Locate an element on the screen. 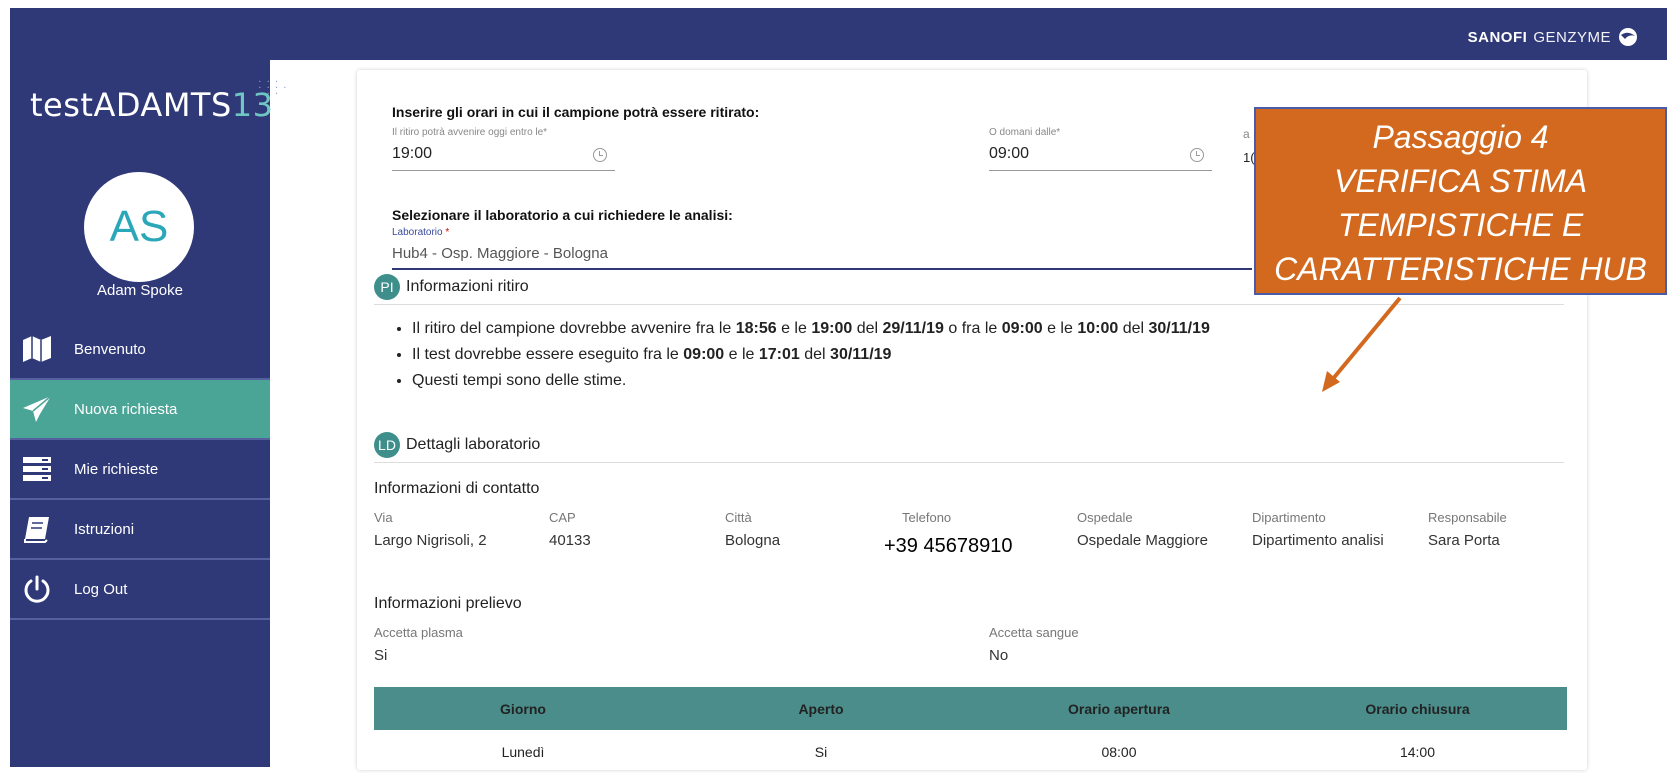 Image resolution: width=1667 pixels, height=773 pixels. dettagli-header: LD Dettagli laboratorio is located at coordinates (457, 445).